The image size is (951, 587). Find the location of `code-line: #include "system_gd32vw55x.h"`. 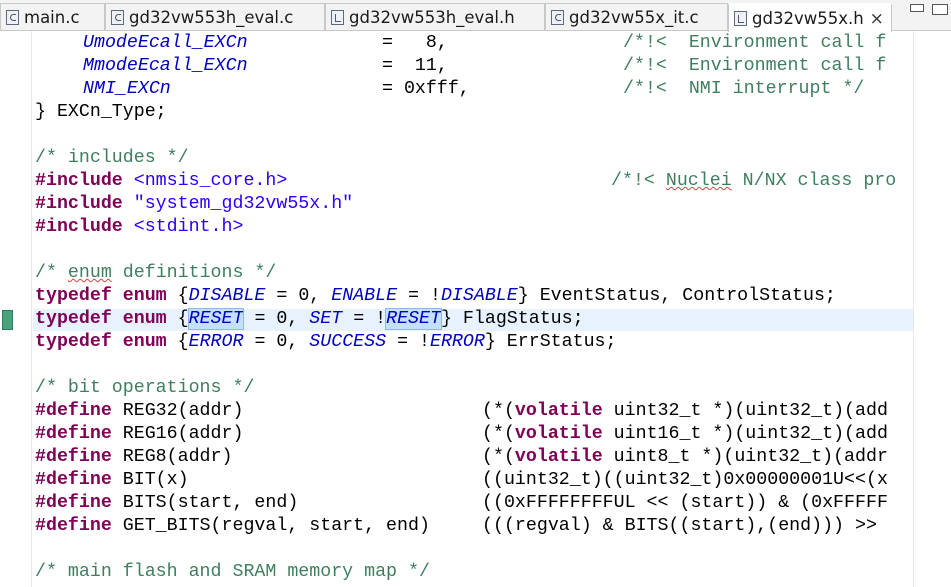

code-line: #include "system_gd32vw55x.h" is located at coordinates (194, 204).